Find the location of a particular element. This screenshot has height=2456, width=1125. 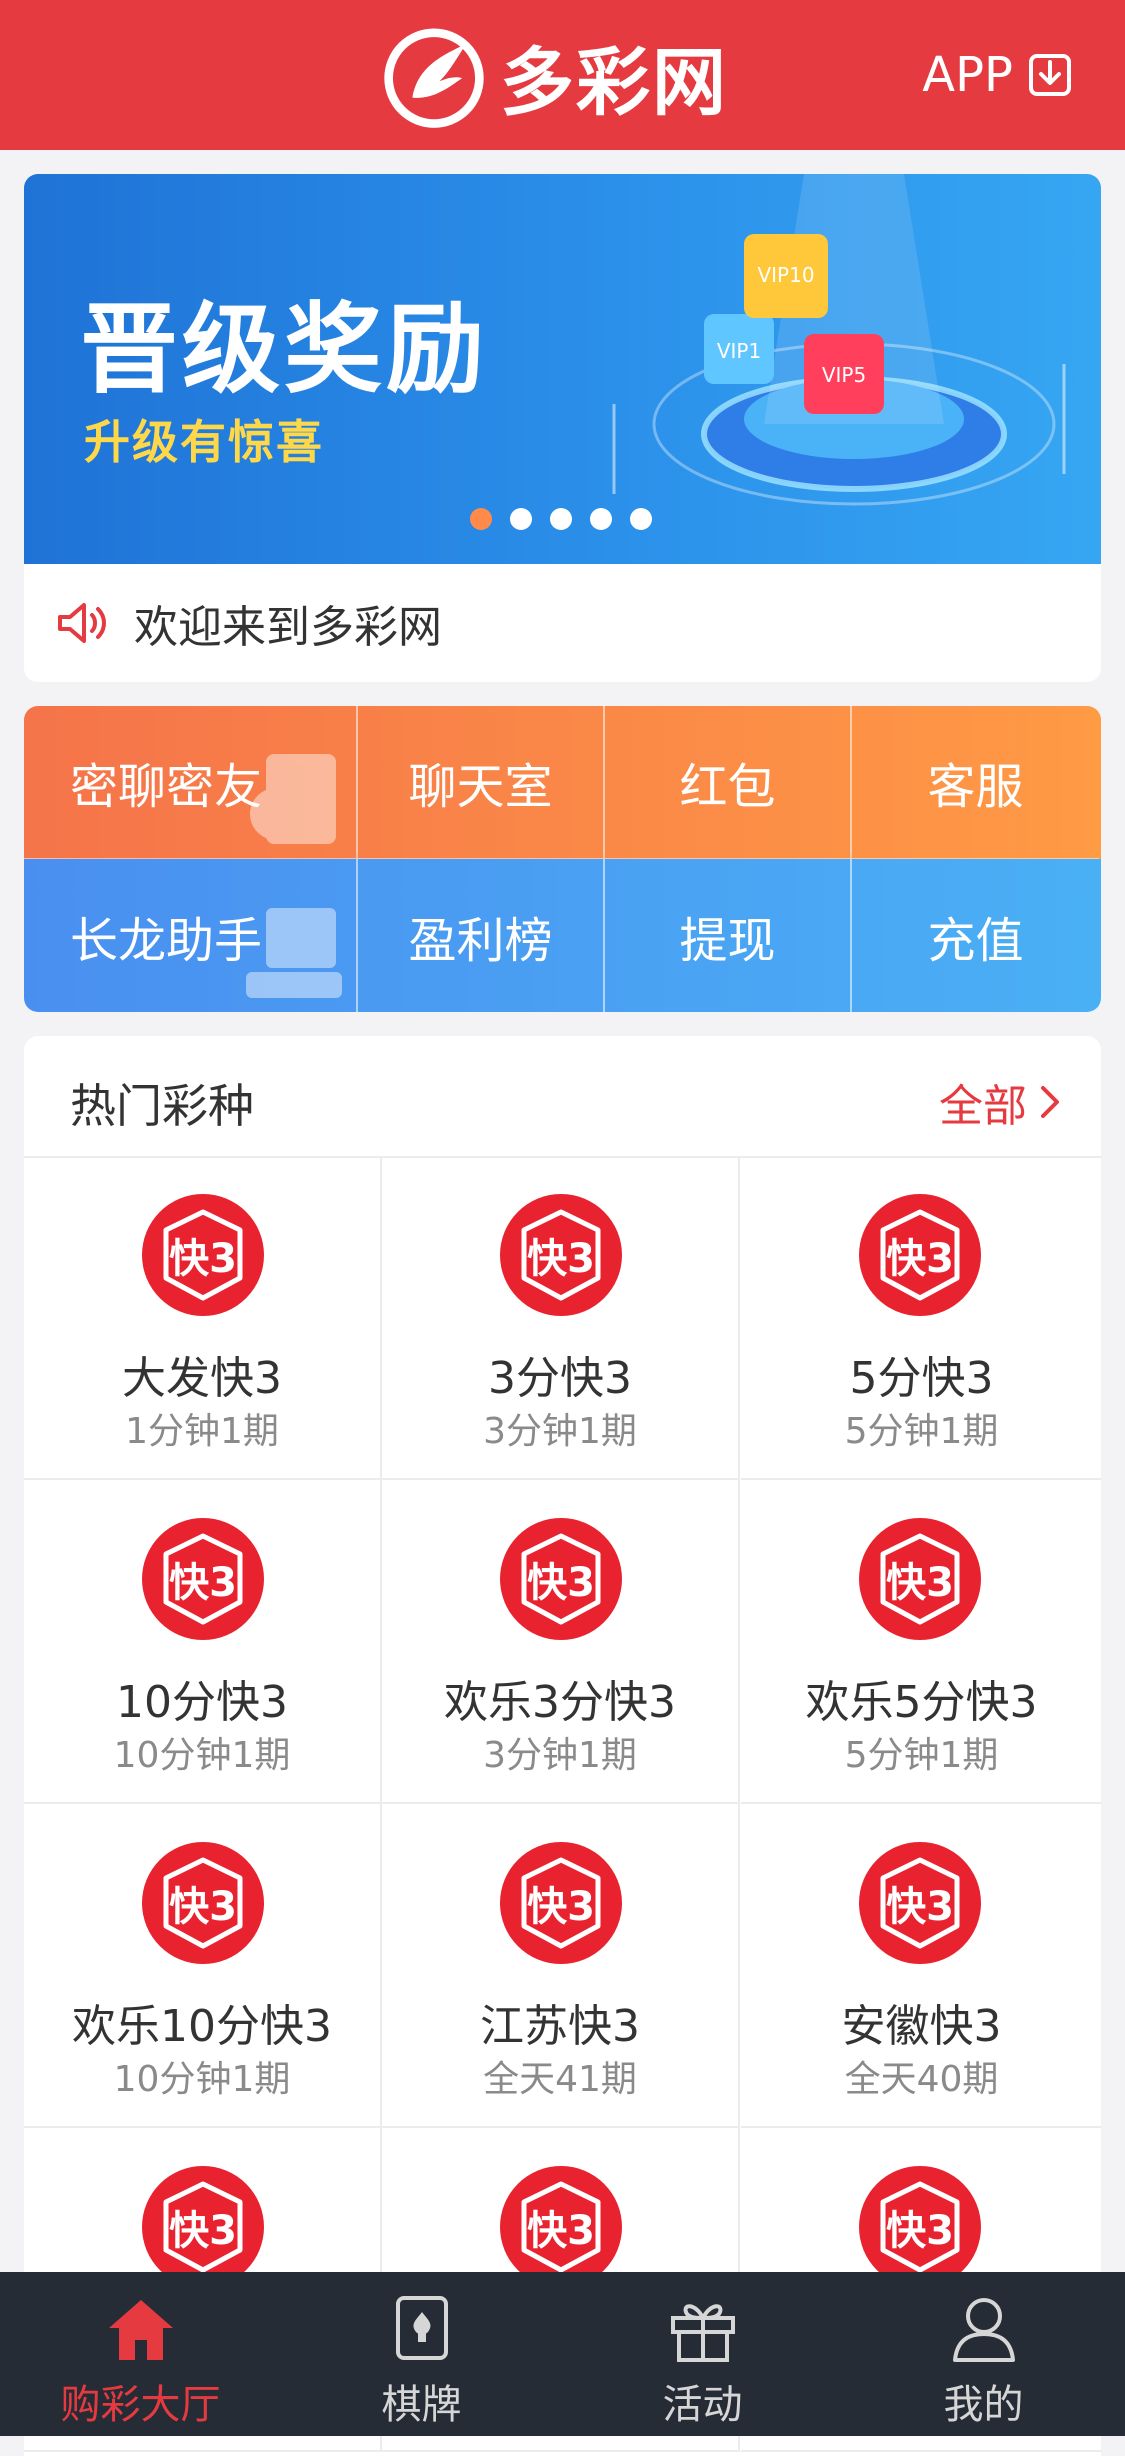

lottery-item: 快3 安徽快3 全天40期 is located at coordinates (921, 1966).